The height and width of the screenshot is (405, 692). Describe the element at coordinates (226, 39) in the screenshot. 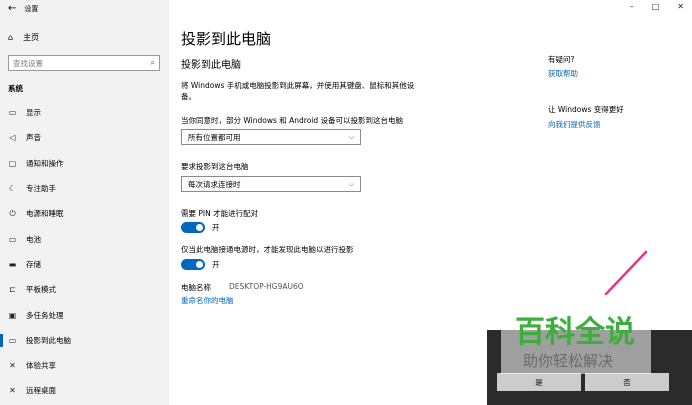

I see `page-title: 投影到此电脑` at that location.